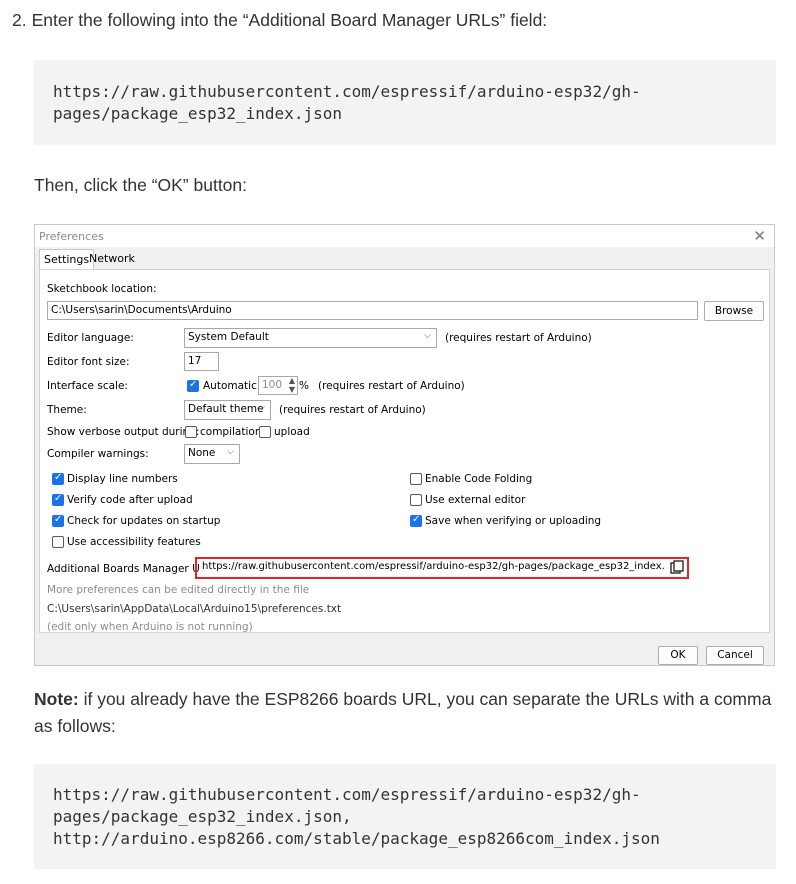 The image size is (796, 884). What do you see at coordinates (201, 361) in the screenshot?
I see `font-size-input: 17` at bounding box center [201, 361].